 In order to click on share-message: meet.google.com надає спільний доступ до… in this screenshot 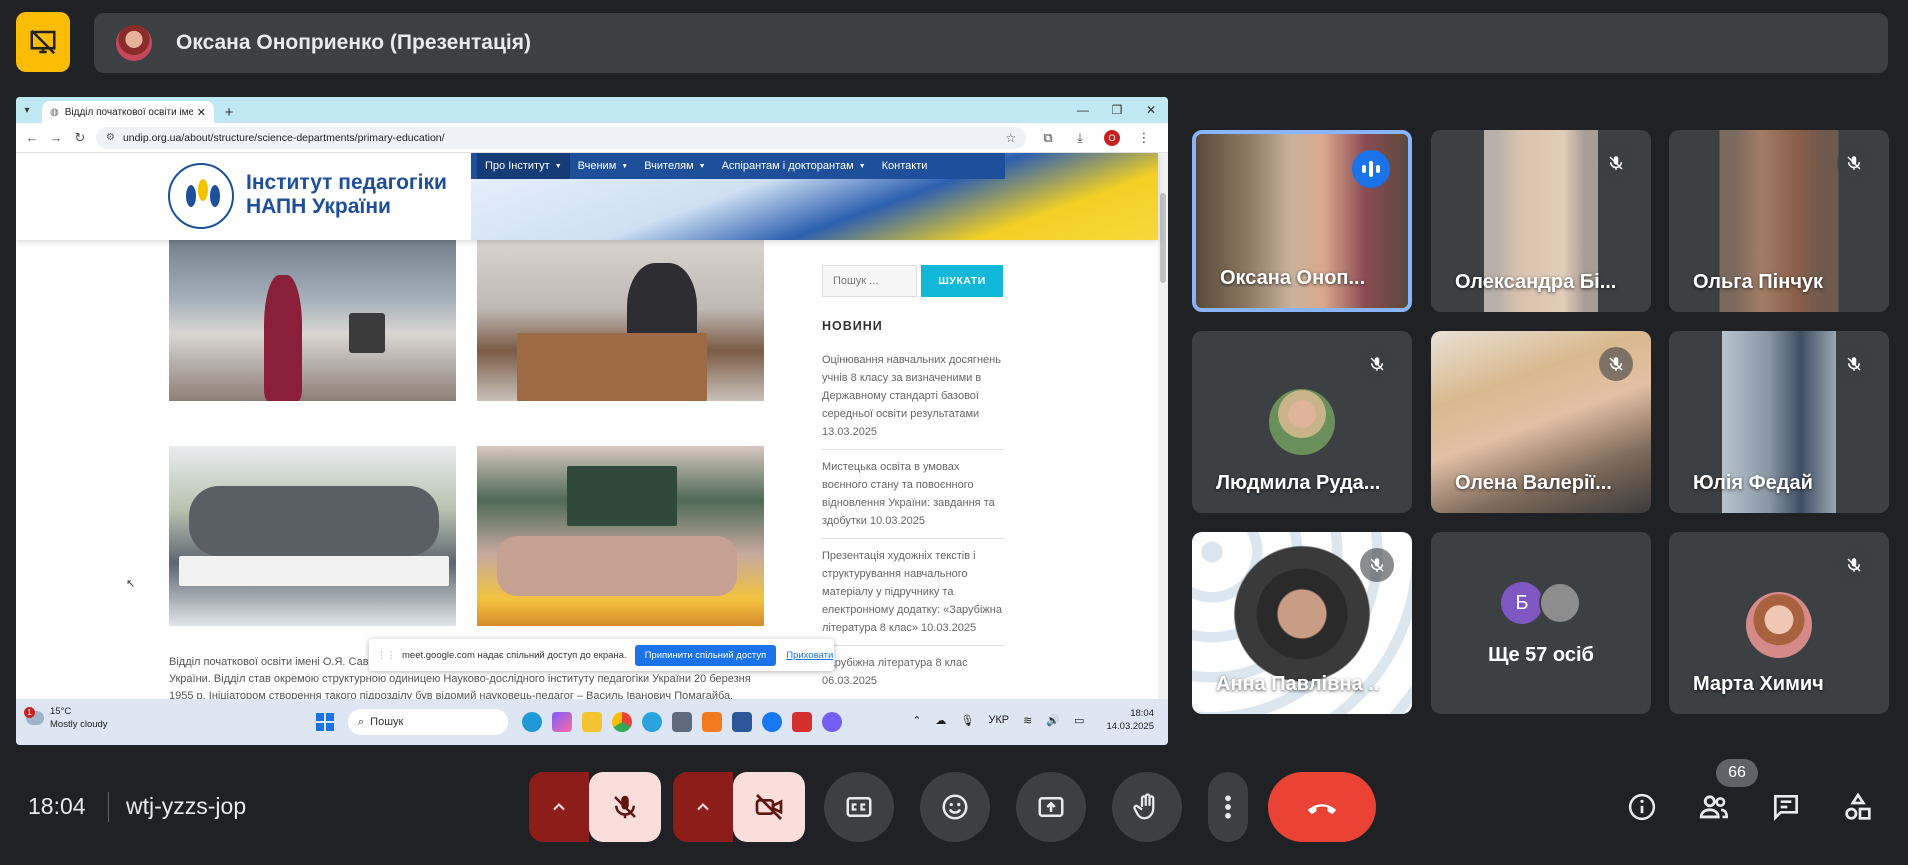, I will do `click(514, 655)`.